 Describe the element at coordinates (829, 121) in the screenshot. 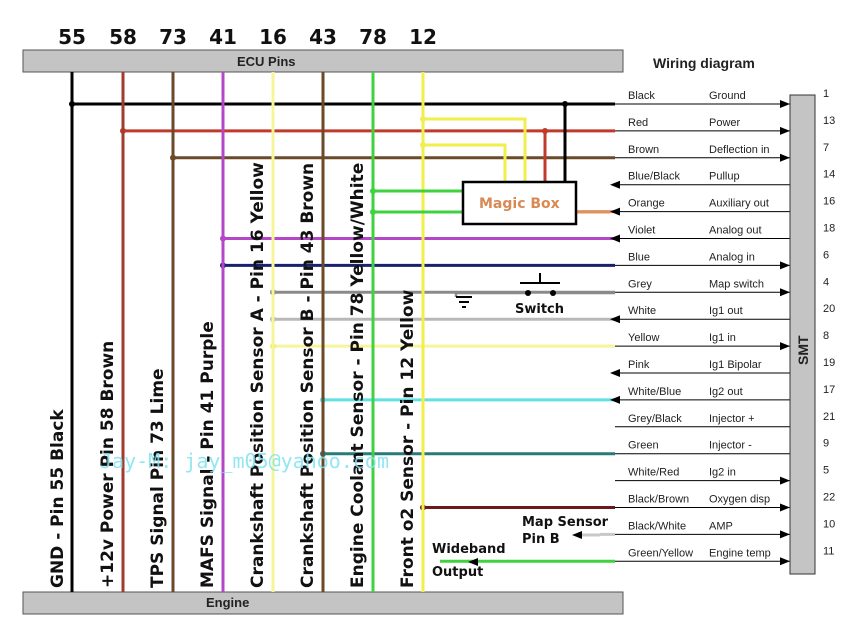

I see `smt-pin-number: 13` at that location.